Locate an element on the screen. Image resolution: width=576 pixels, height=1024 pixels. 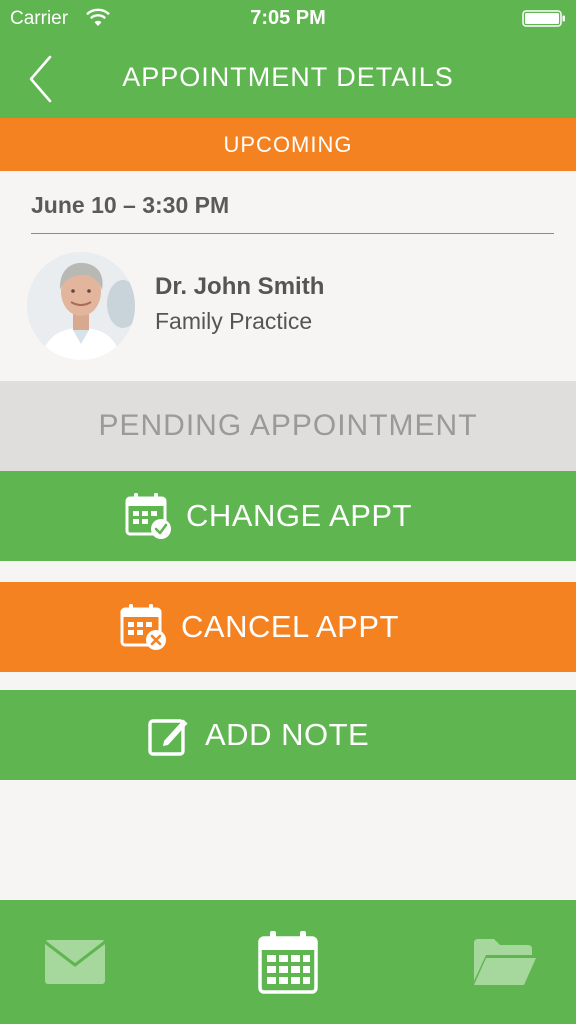
doctor-name: Dr. John Smith is located at coordinates (240, 286).